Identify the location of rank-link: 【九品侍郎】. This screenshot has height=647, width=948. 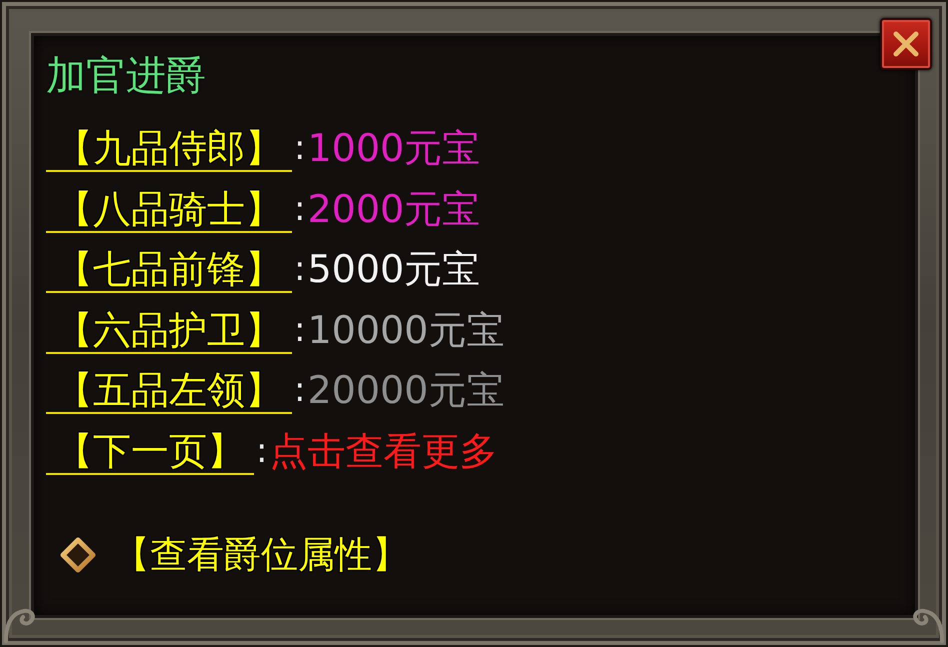
(169, 149).